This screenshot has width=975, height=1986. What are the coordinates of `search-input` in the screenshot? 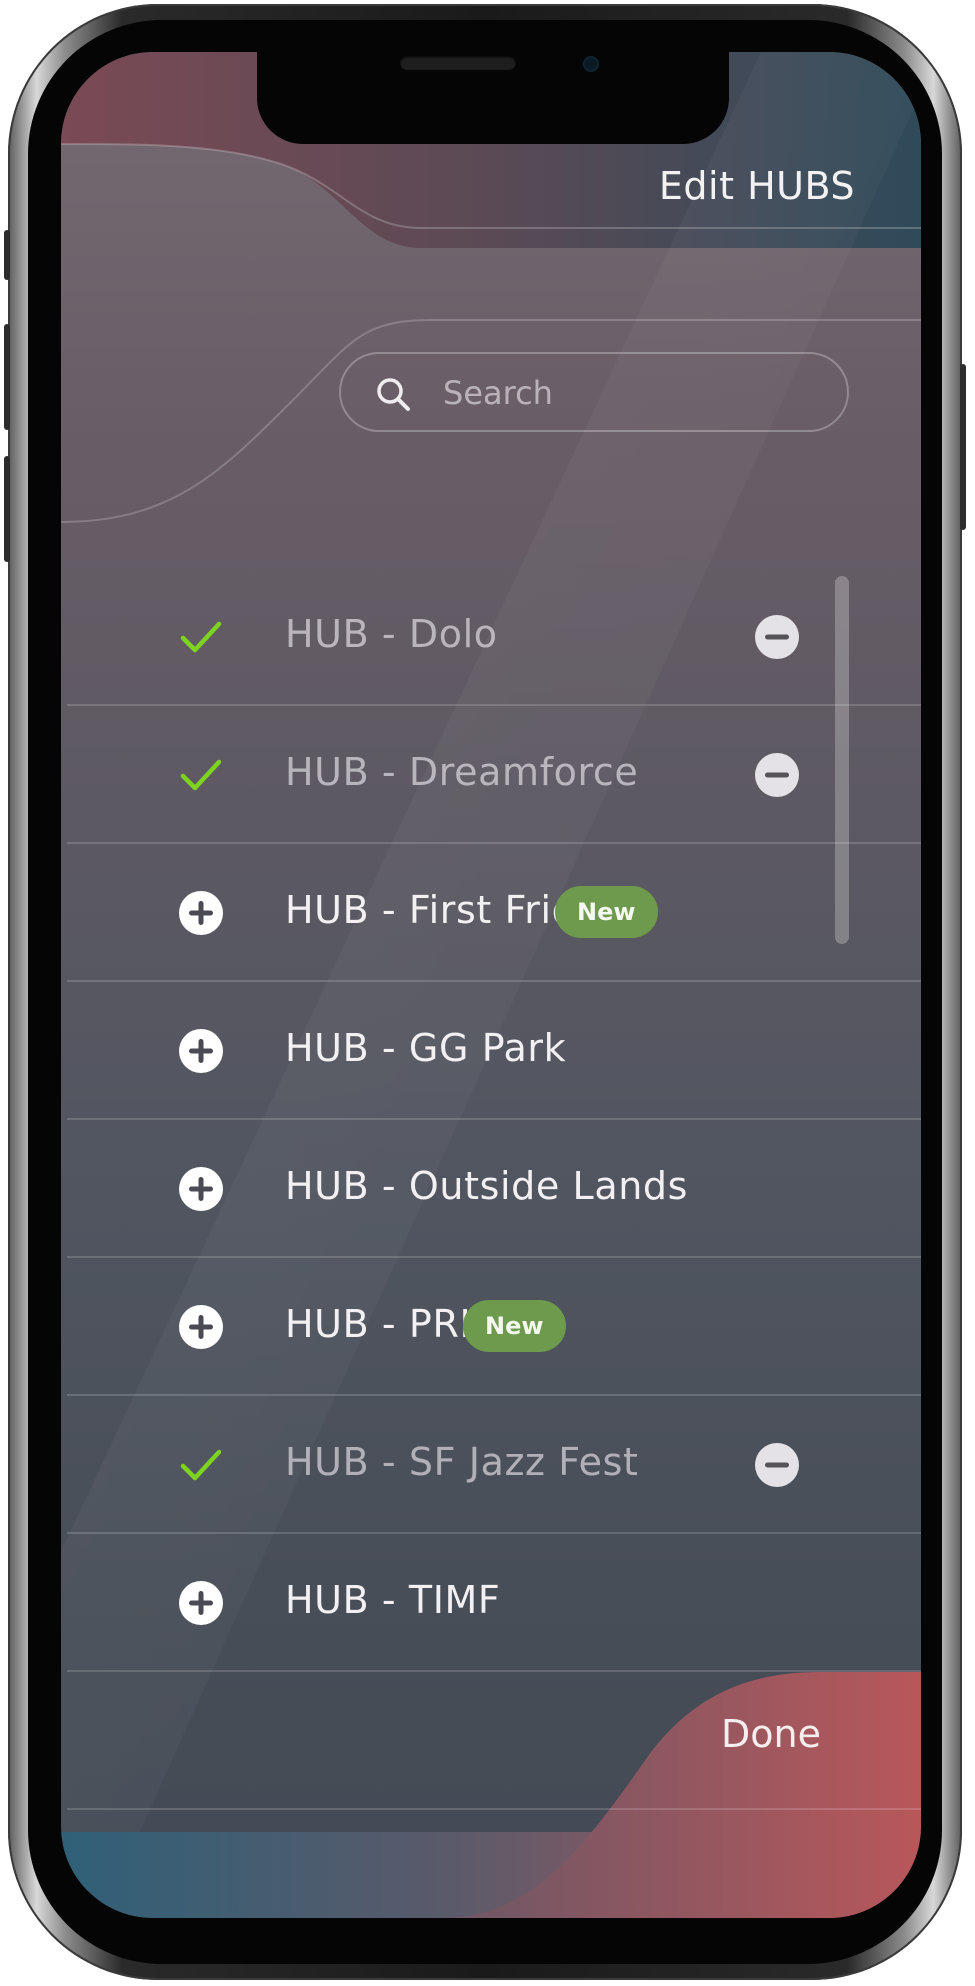 It's located at (633, 393).